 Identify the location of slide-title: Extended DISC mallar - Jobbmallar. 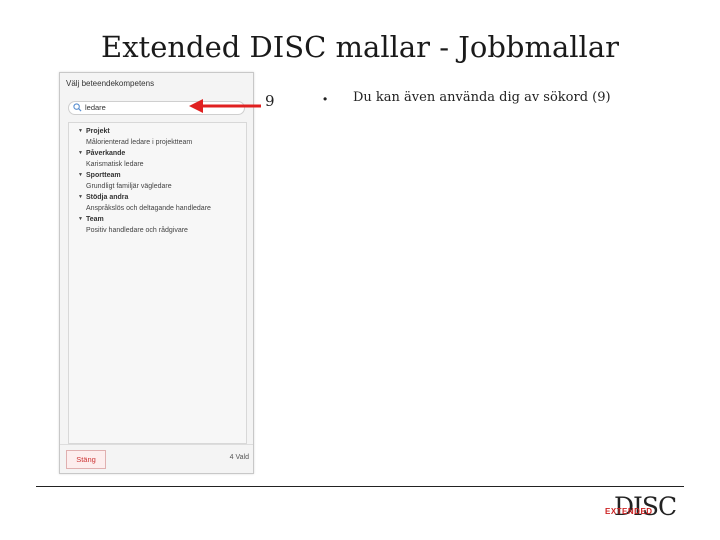
(360, 47).